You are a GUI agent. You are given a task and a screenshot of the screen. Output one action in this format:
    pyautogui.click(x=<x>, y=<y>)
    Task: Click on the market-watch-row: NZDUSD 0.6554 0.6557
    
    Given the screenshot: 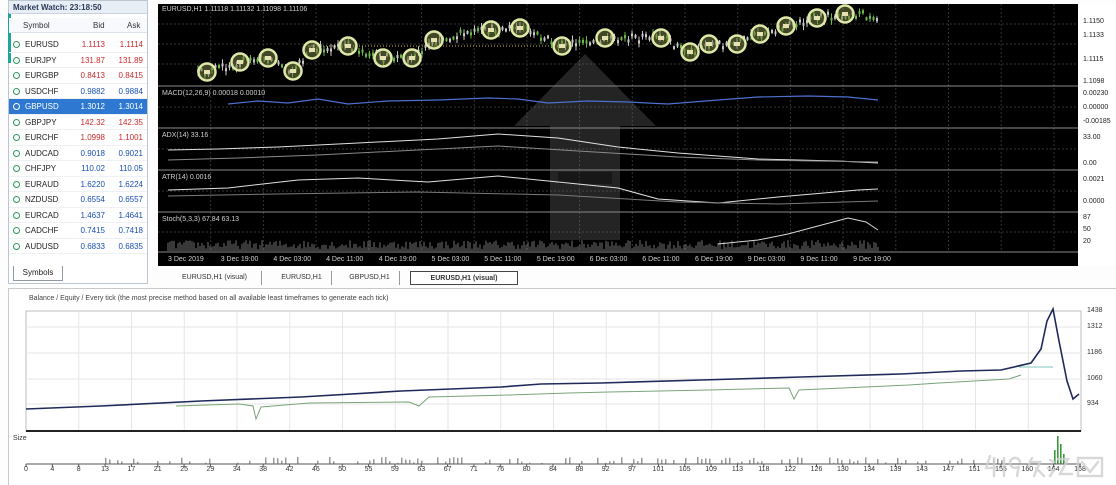 What is the action you would take?
    pyautogui.click(x=78, y=200)
    